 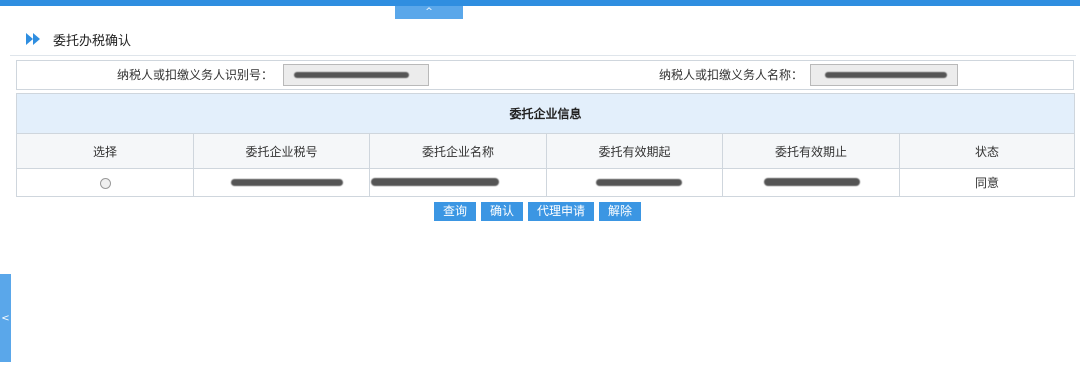 What do you see at coordinates (105, 151) in the screenshot?
I see `column-header-select: 选择` at bounding box center [105, 151].